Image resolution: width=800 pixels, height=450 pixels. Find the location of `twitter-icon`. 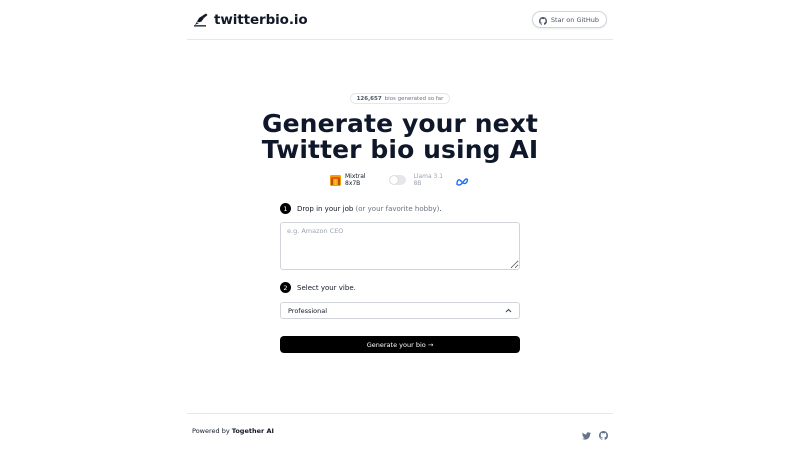

twitter-icon is located at coordinates (586, 434).